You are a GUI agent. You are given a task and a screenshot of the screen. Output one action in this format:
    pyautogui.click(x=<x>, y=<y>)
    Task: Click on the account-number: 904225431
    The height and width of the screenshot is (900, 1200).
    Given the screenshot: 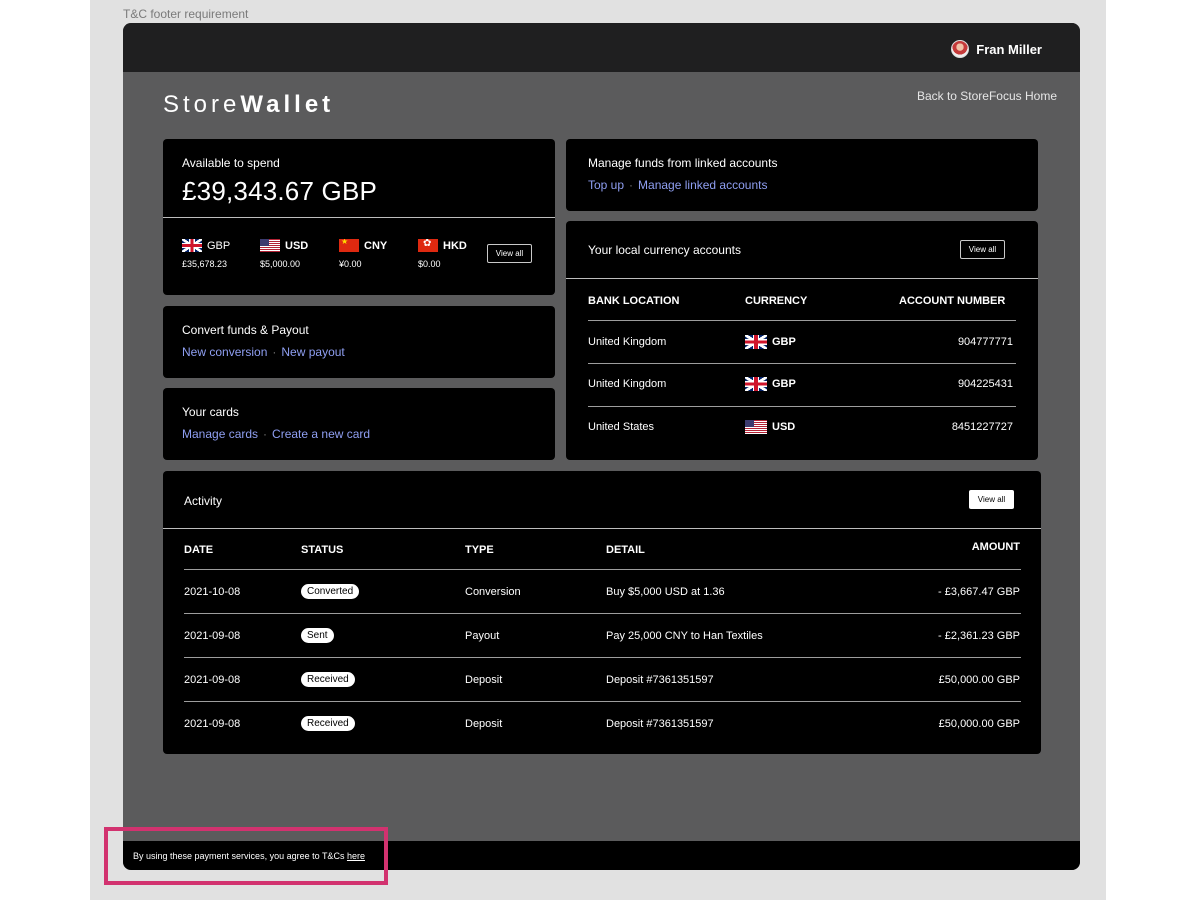 What is the action you would take?
    pyautogui.click(x=985, y=384)
    